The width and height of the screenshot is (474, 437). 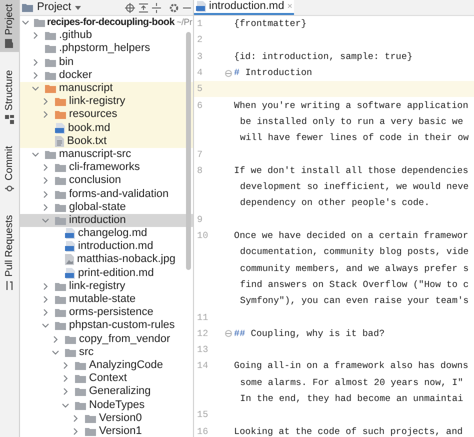 What do you see at coordinates (106, 247) in the screenshot?
I see `tree-item: introduction.md` at bounding box center [106, 247].